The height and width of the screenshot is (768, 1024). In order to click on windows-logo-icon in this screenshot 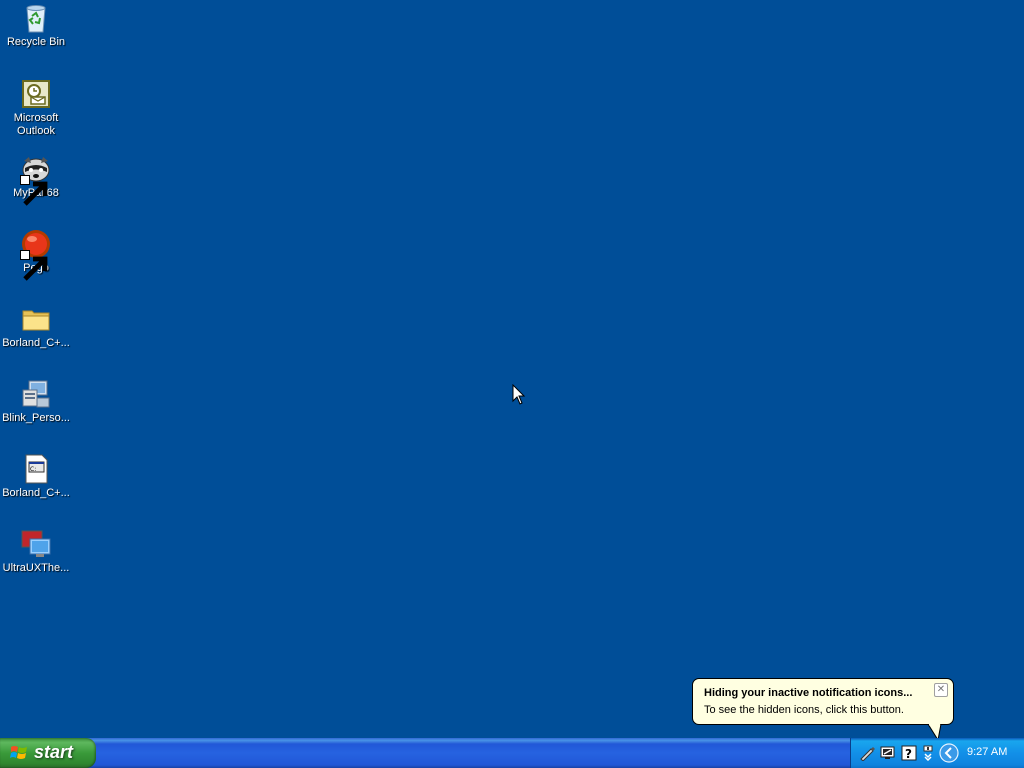, I will do `click(18, 752)`.